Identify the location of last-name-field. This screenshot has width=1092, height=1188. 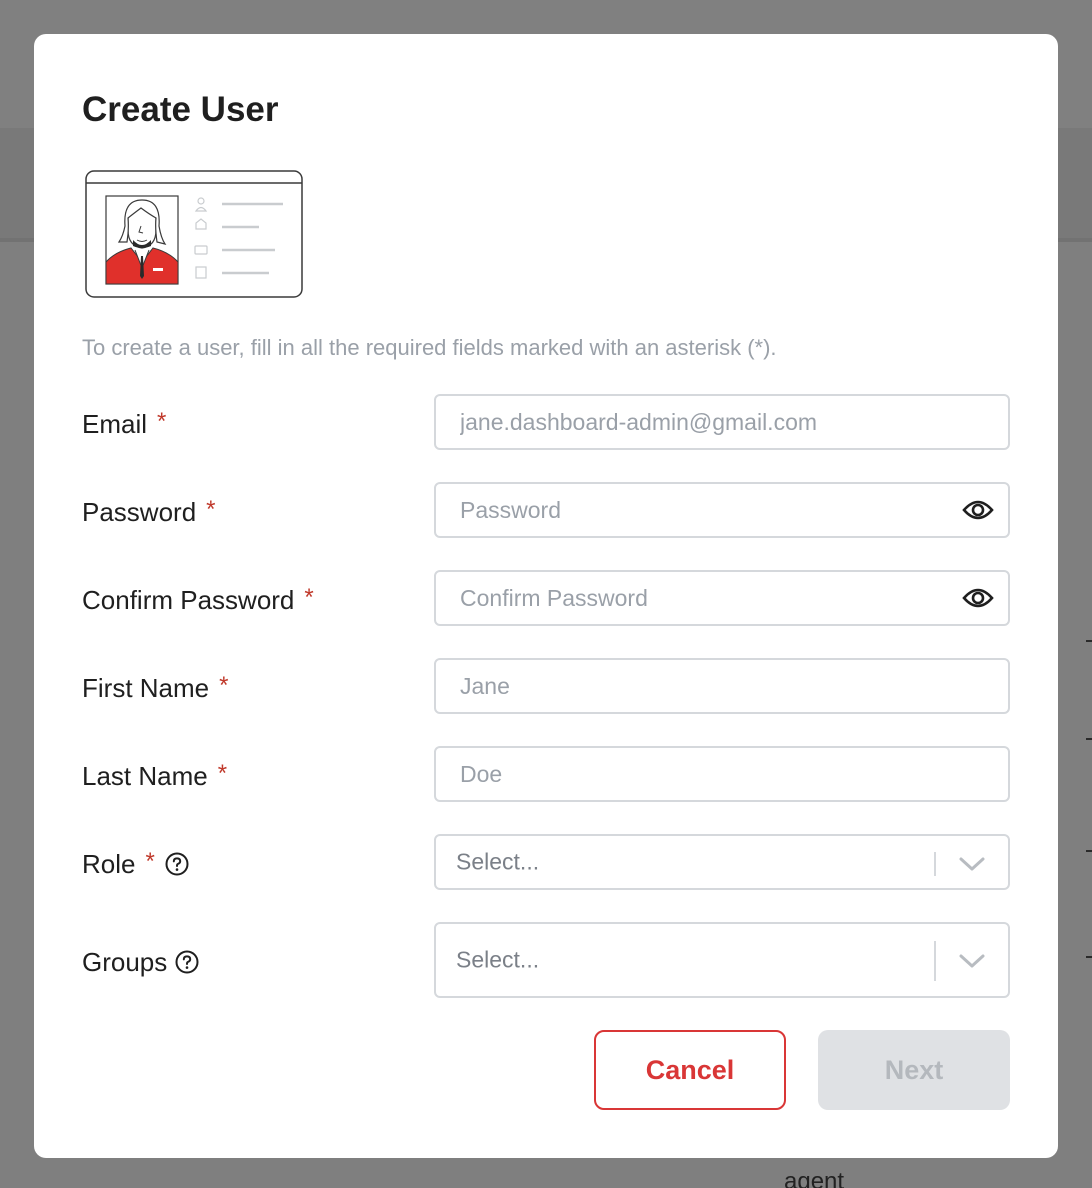
(722, 774).